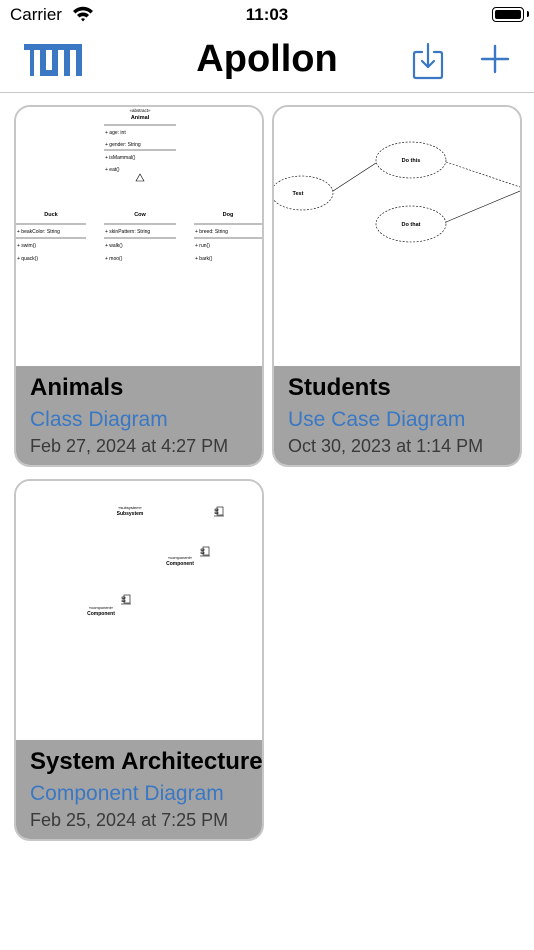 Image resolution: width=534 pixels, height=950 pixels. Describe the element at coordinates (386, 446) in the screenshot. I see `diagram-date: Oct 30, 2023 at 1:14 PM` at that location.